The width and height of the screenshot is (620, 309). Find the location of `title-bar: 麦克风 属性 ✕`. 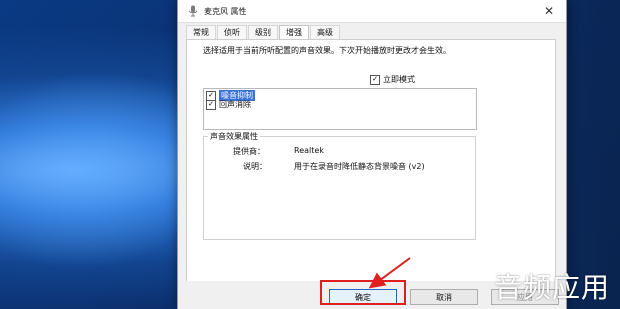

title-bar: 麦克风 属性 ✕ is located at coordinates (372, 11).